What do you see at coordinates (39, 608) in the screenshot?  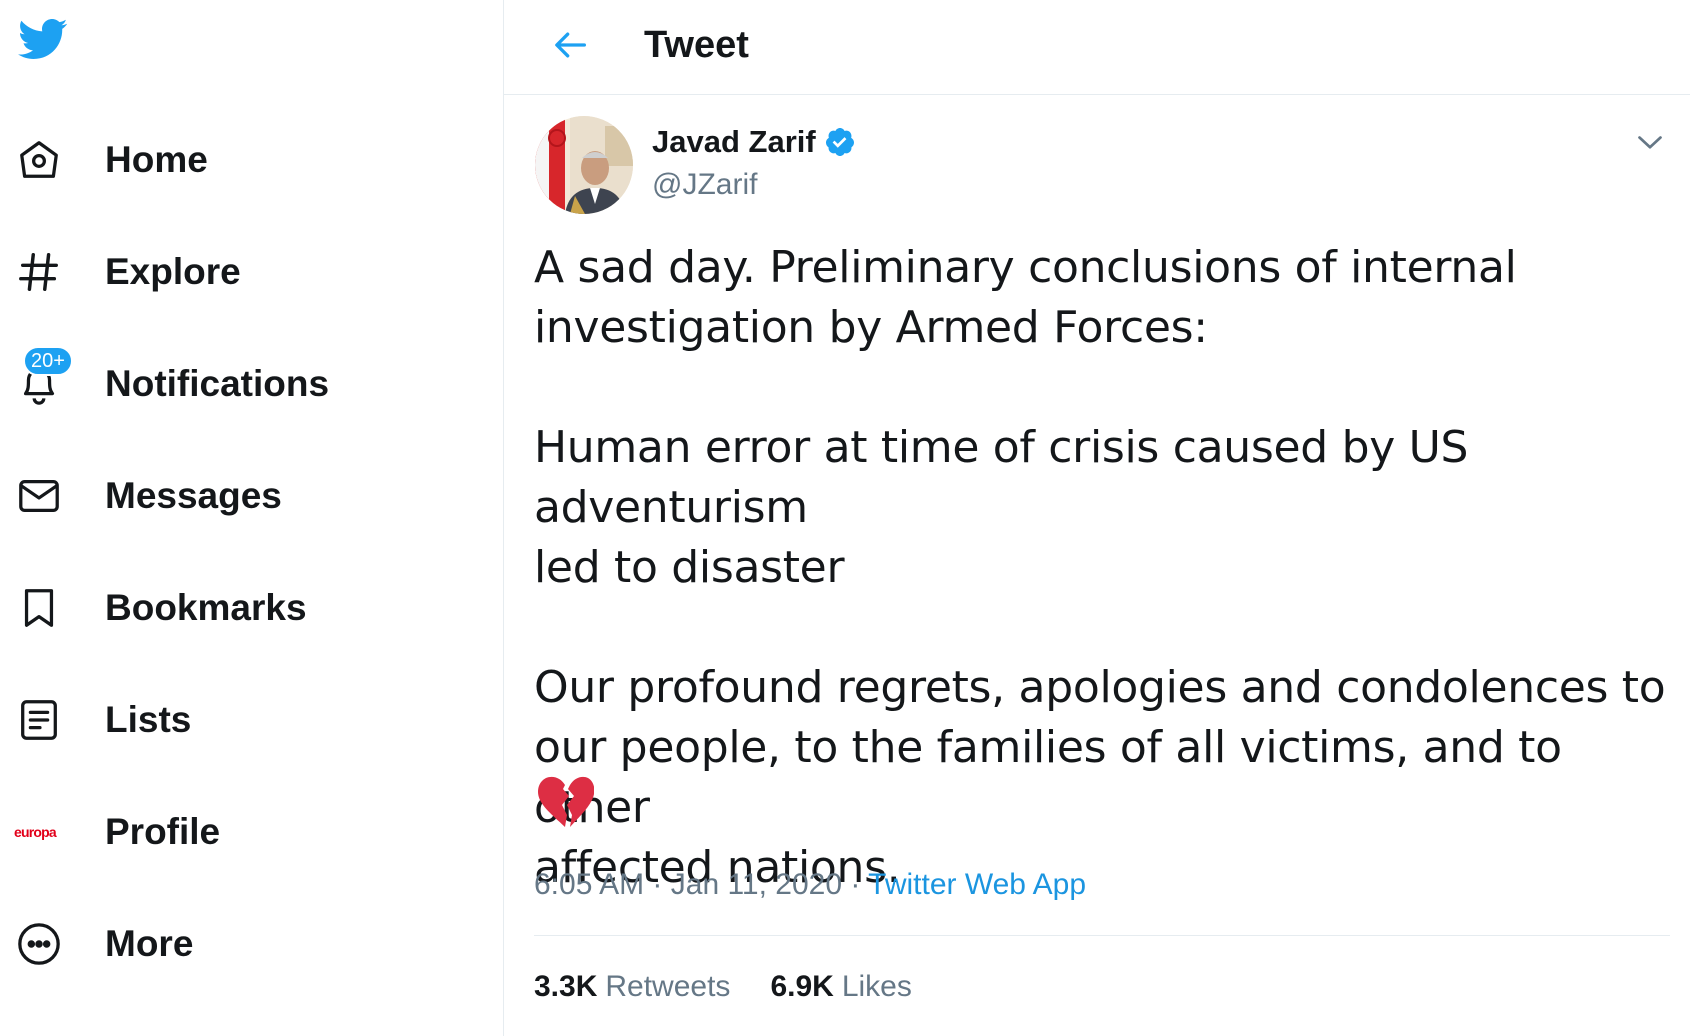 I see `bookmark-icon` at bounding box center [39, 608].